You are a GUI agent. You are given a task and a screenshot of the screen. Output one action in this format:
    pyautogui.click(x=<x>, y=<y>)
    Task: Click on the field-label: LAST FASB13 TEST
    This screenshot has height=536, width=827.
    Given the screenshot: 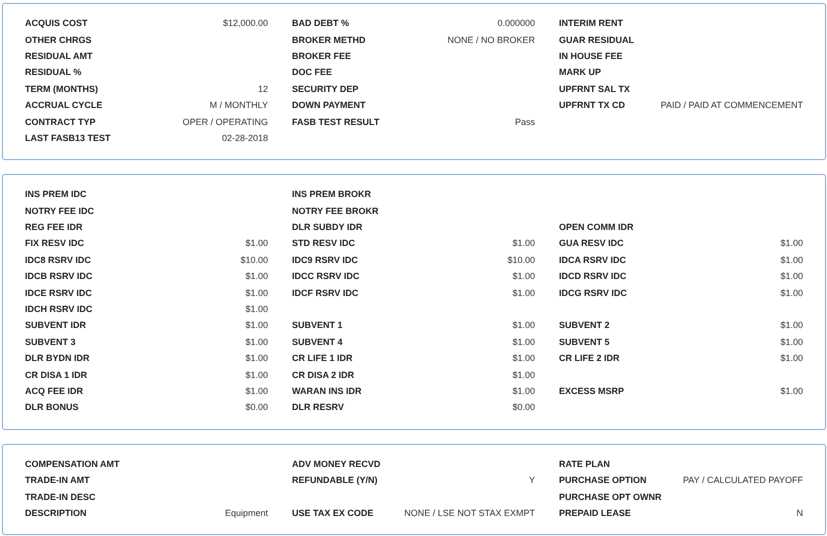 What is the action you would take?
    pyautogui.click(x=68, y=137)
    